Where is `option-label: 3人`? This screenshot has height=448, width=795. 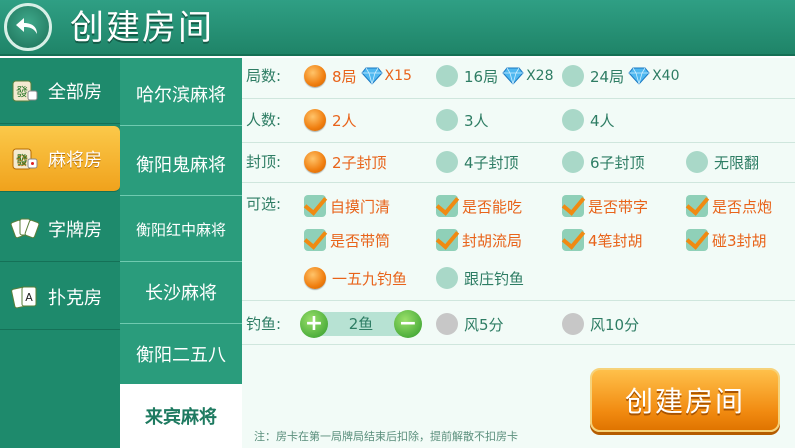 option-label: 3人 is located at coordinates (476, 120).